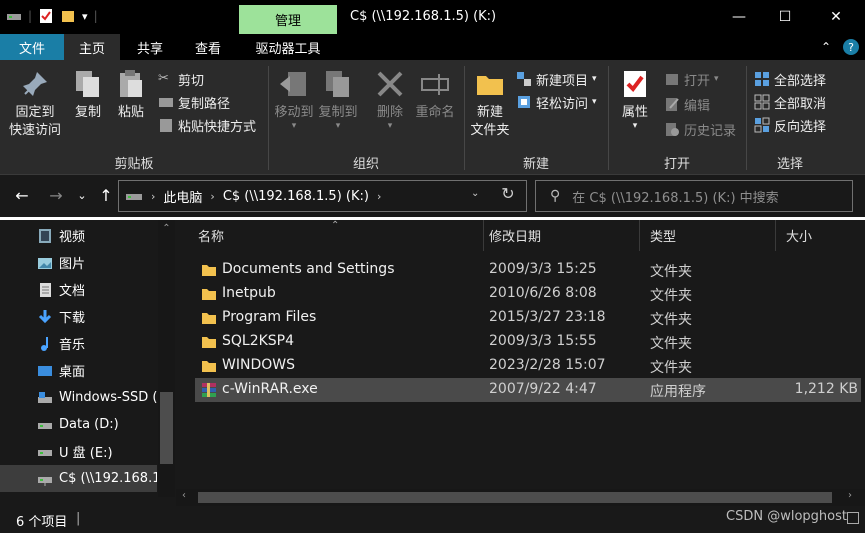 Image resolution: width=865 pixels, height=533 pixels. Describe the element at coordinates (288, 47) in the screenshot. I see `tab-drive-tools: 驱动器工具` at that location.